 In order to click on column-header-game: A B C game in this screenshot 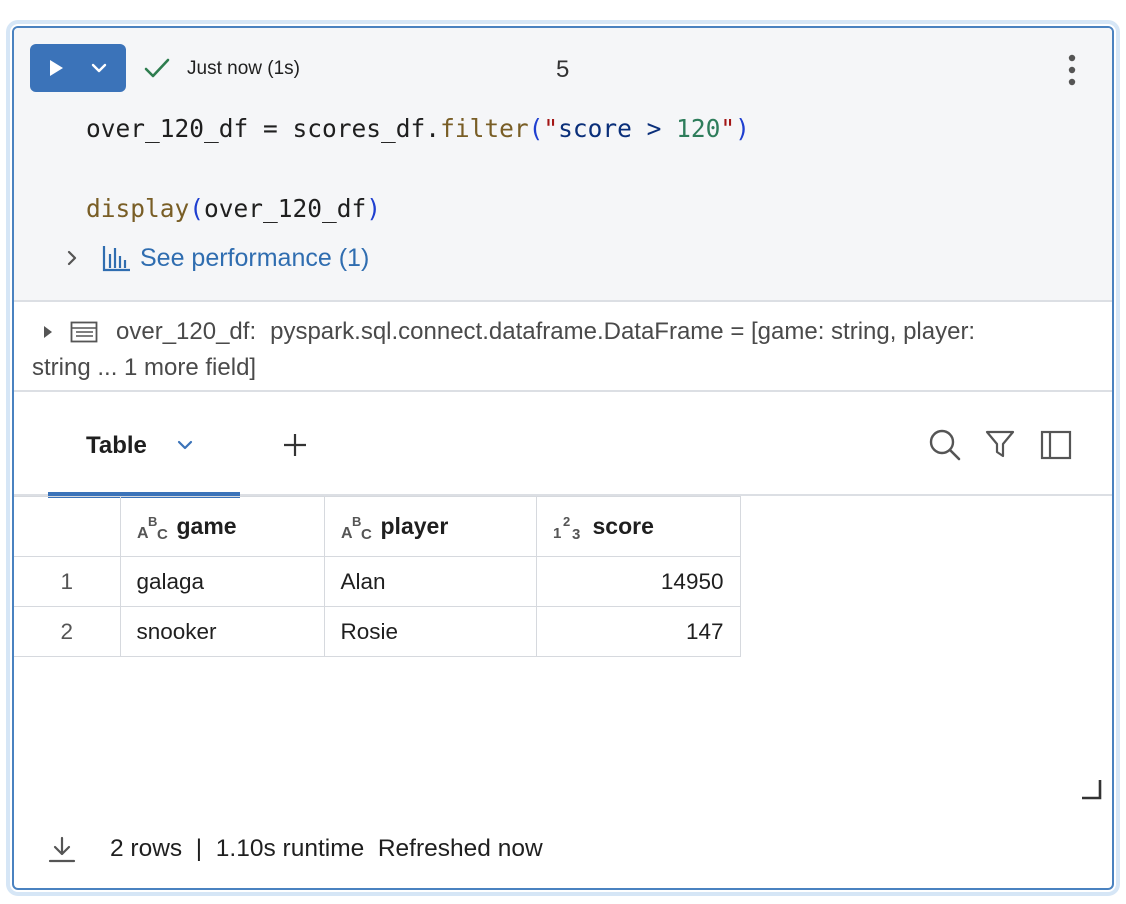, I will do `click(222, 526)`.